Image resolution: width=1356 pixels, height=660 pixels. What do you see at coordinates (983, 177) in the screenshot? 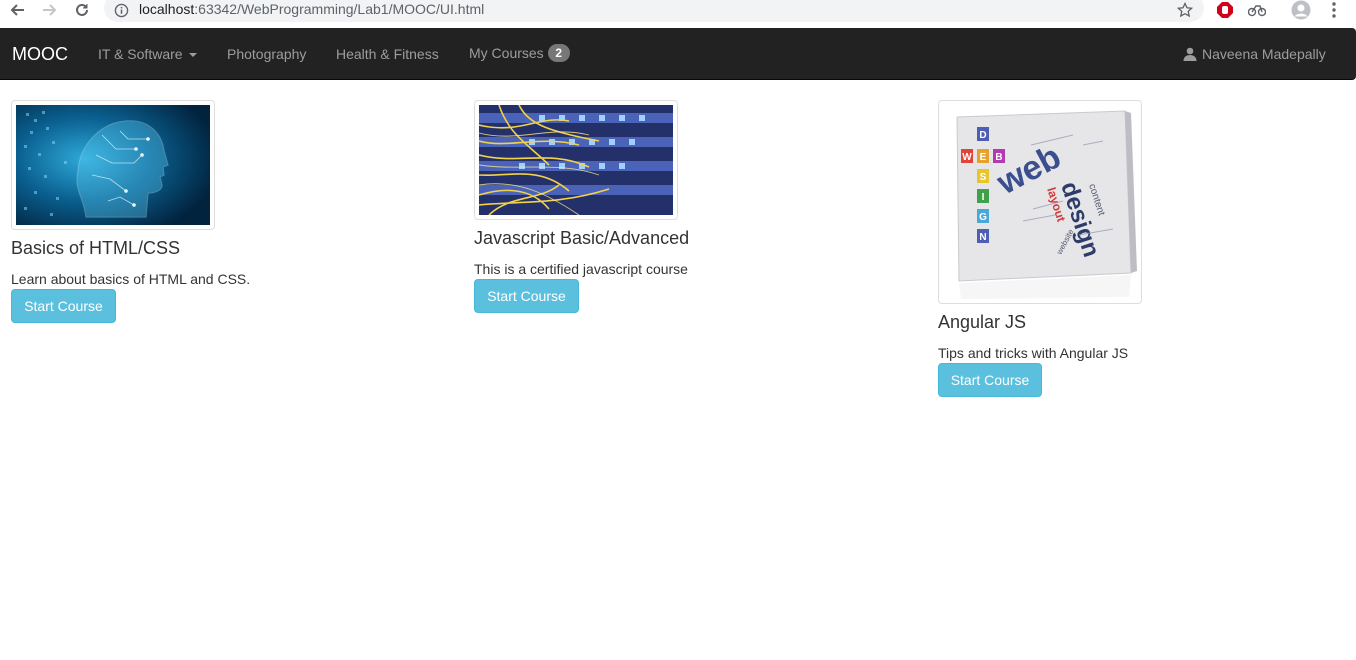
I see `svg-text: S` at bounding box center [983, 177].